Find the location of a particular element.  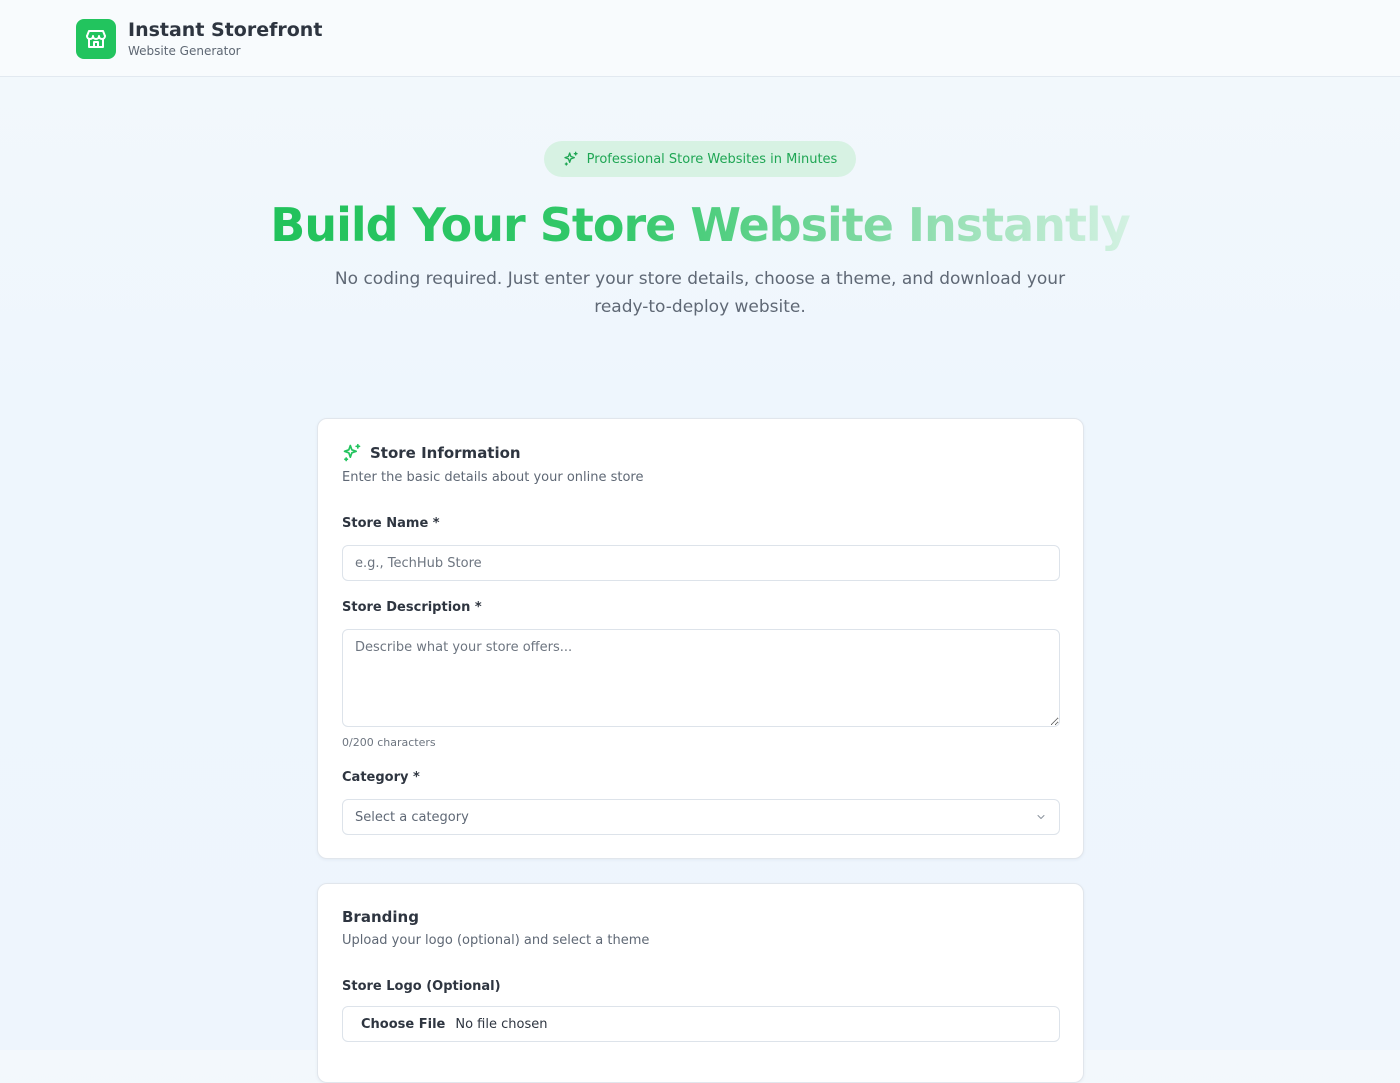

storefront-icon is located at coordinates (96, 38).